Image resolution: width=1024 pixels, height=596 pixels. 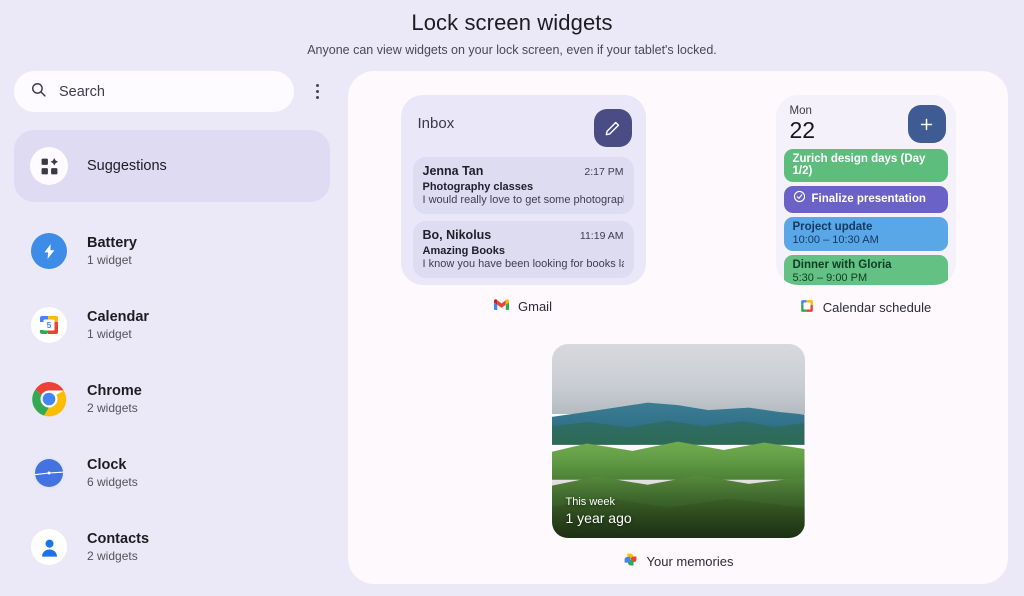 I want to click on app-texts: Chrome 2 widgets, so click(x=114, y=399).